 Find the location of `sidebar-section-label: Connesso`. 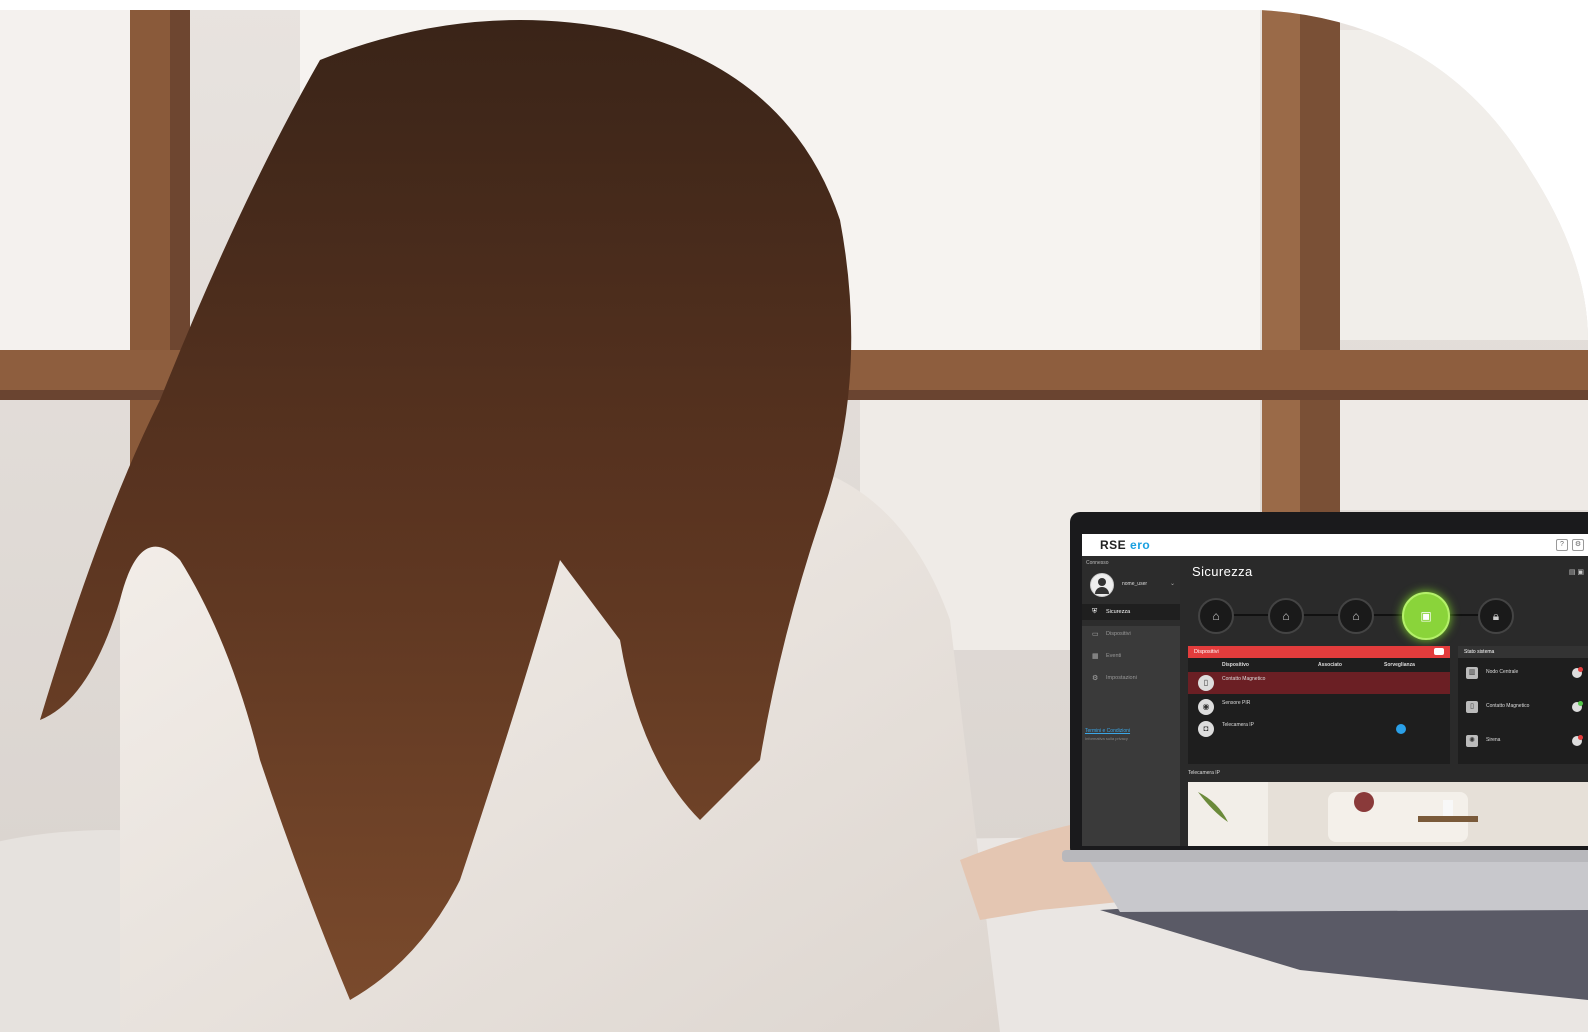

sidebar-section-label: Connesso is located at coordinates (1097, 563).